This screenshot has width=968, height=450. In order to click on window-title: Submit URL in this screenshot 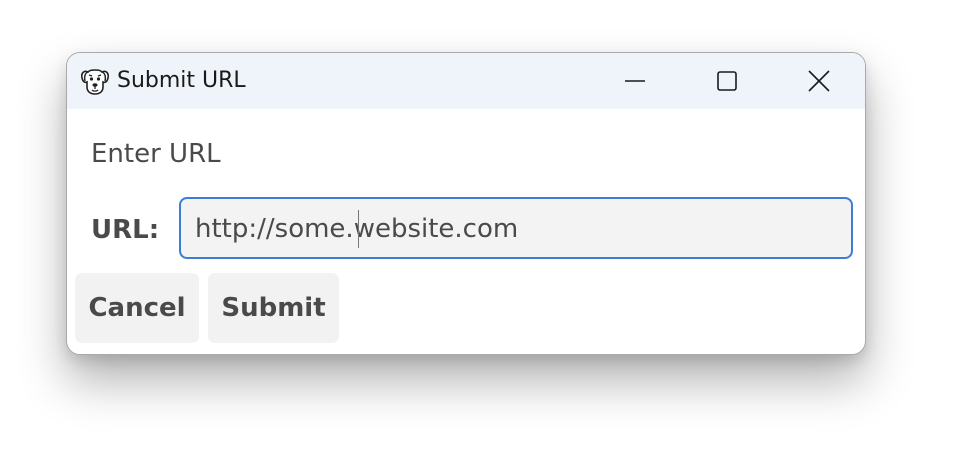, I will do `click(181, 80)`.